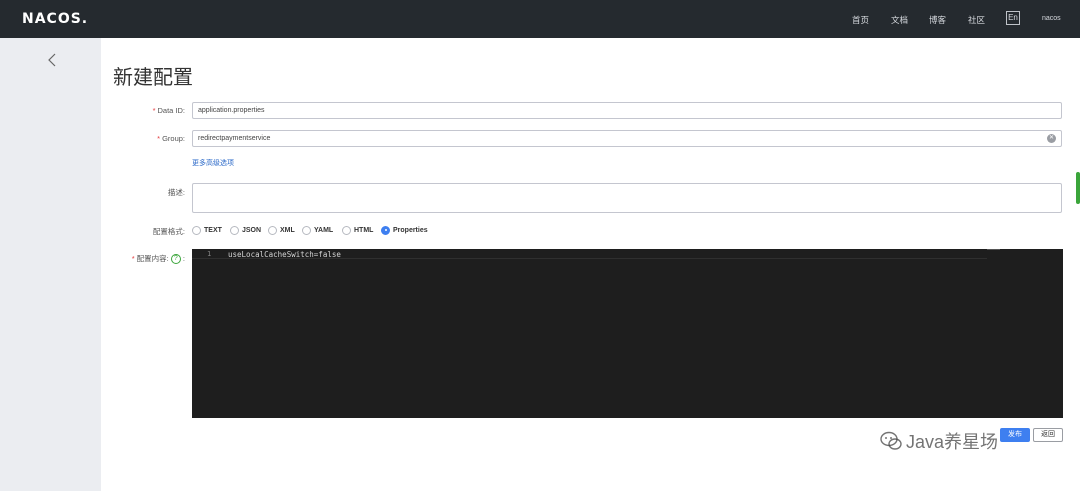 The width and height of the screenshot is (1080, 491). Describe the element at coordinates (168, 231) in the screenshot. I see `format-label: 配置格式:` at that location.